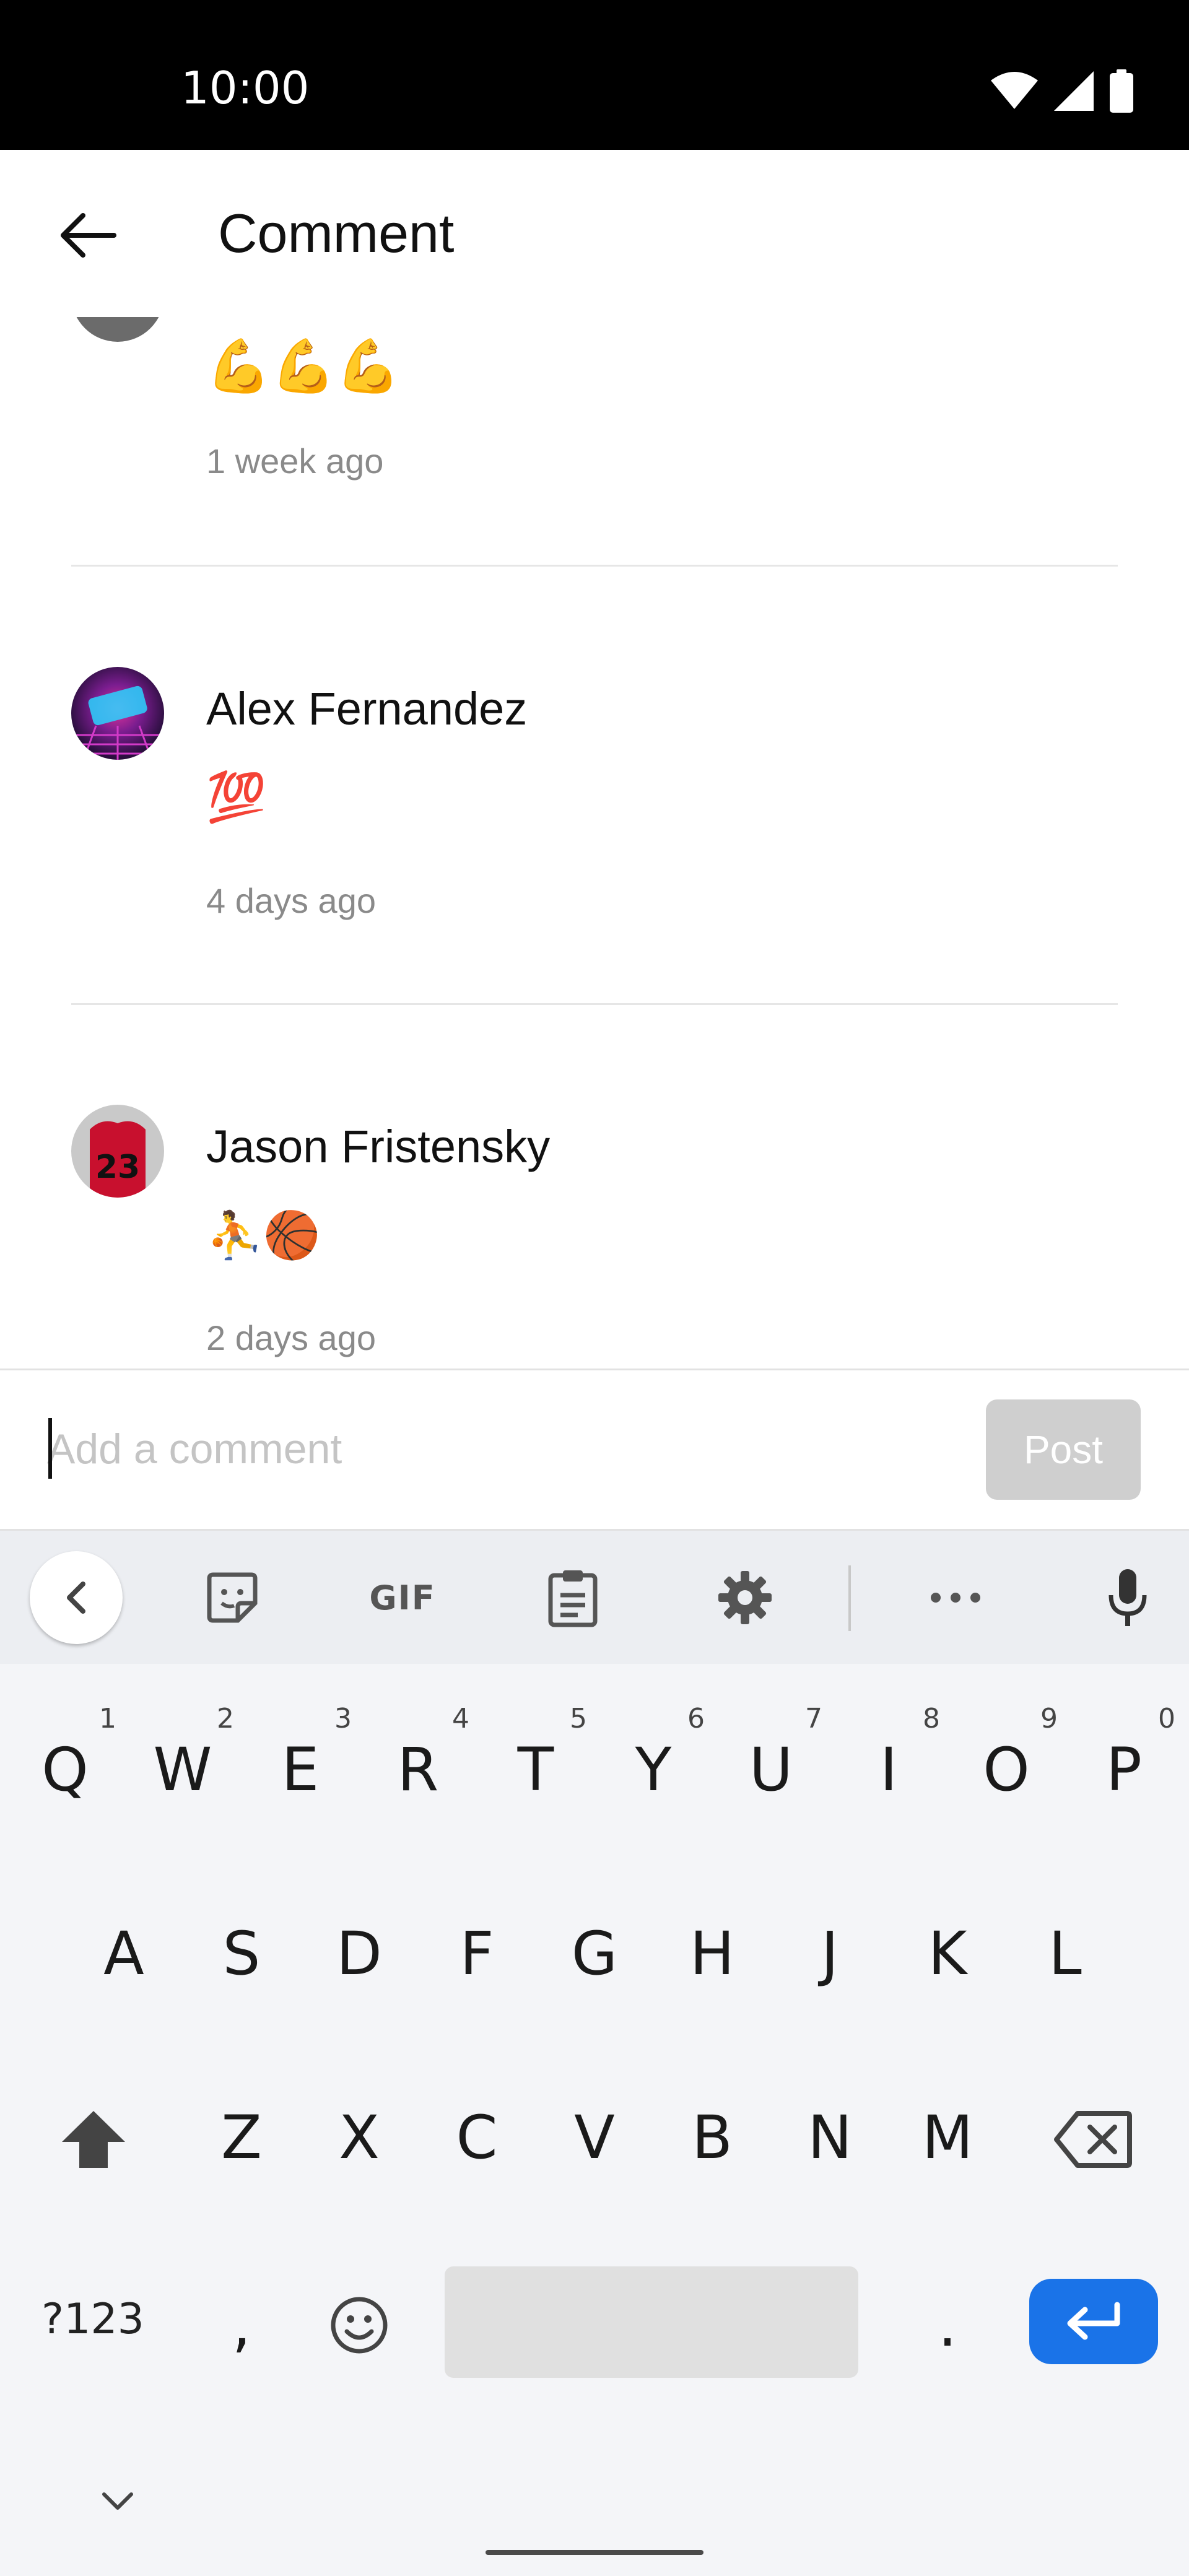 This screenshot has height=2576, width=1189. What do you see at coordinates (245, 88) in the screenshot?
I see `status-time: 10:00` at bounding box center [245, 88].